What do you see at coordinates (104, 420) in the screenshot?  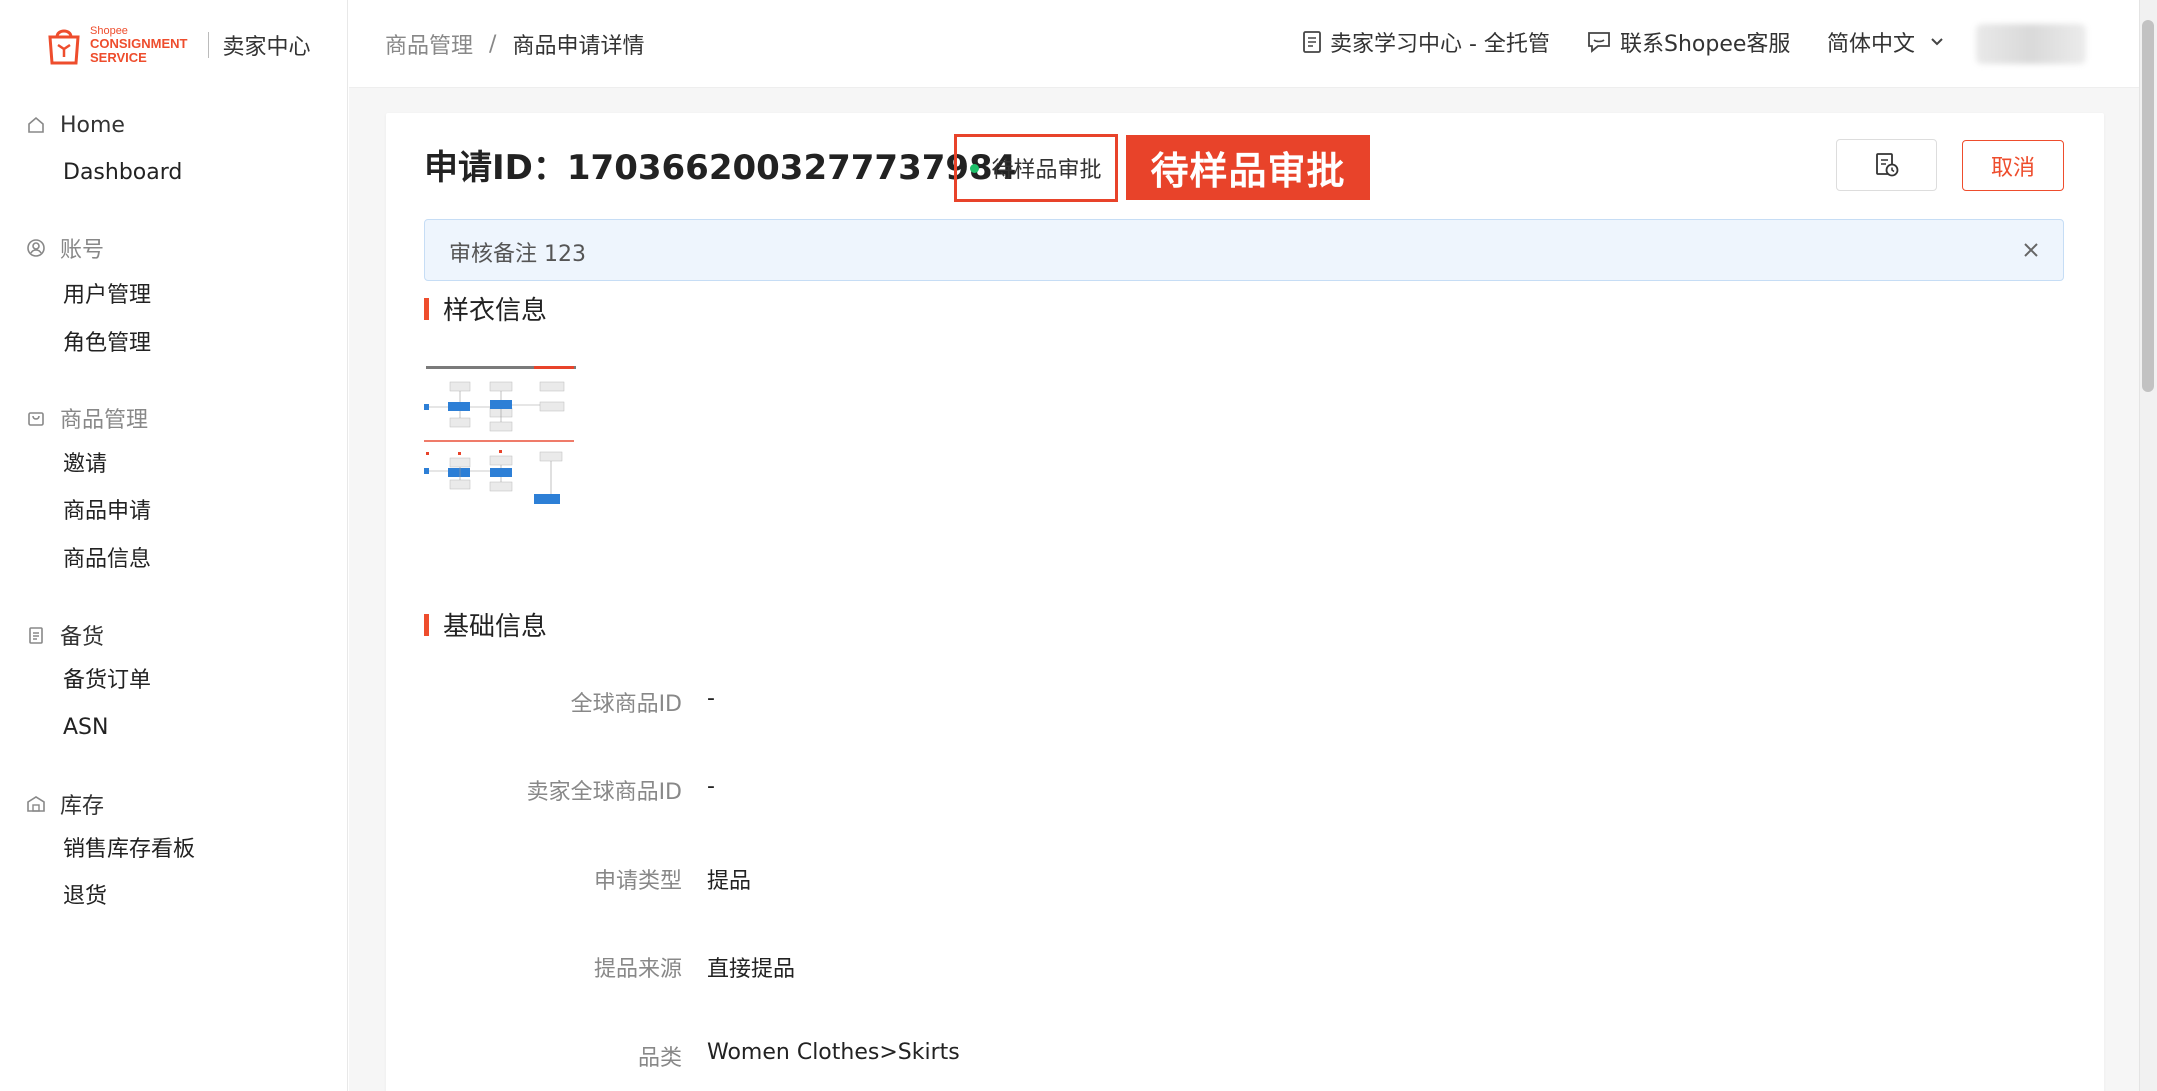 I see `nav-group-label: 商品管理` at bounding box center [104, 420].